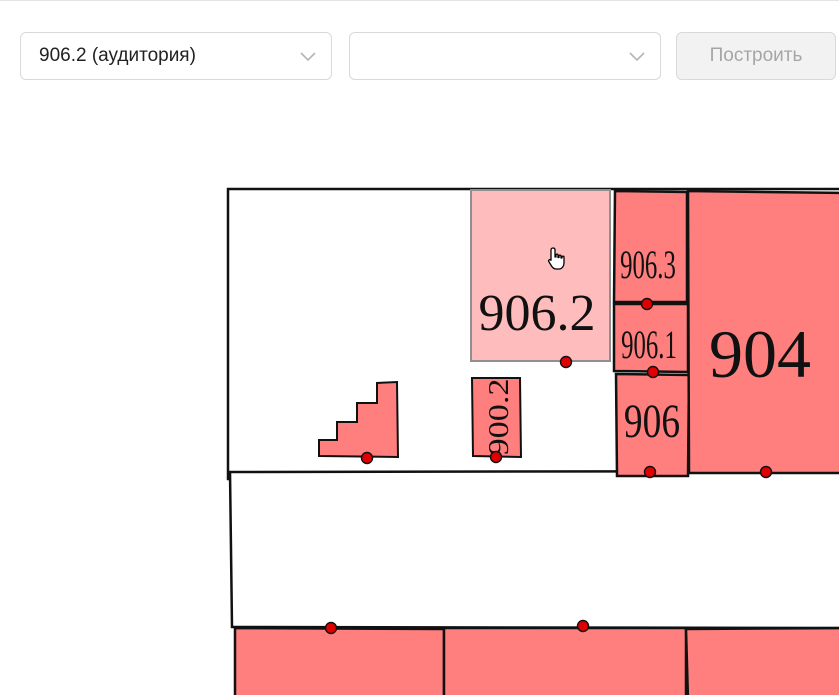  Describe the element at coordinates (498, 417) in the screenshot. I see `room-label-900-2: 900.2` at that location.